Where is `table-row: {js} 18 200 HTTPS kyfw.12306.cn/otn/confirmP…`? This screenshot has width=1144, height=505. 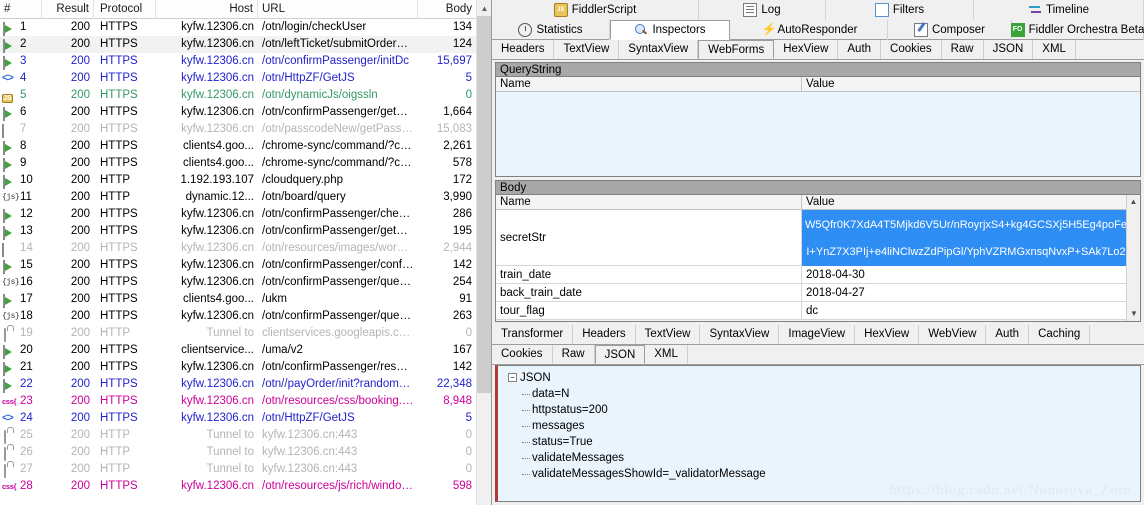 table-row: {js} 18 200 HTTPS kyfw.12306.cn/otn/confirmP… is located at coordinates (238, 316).